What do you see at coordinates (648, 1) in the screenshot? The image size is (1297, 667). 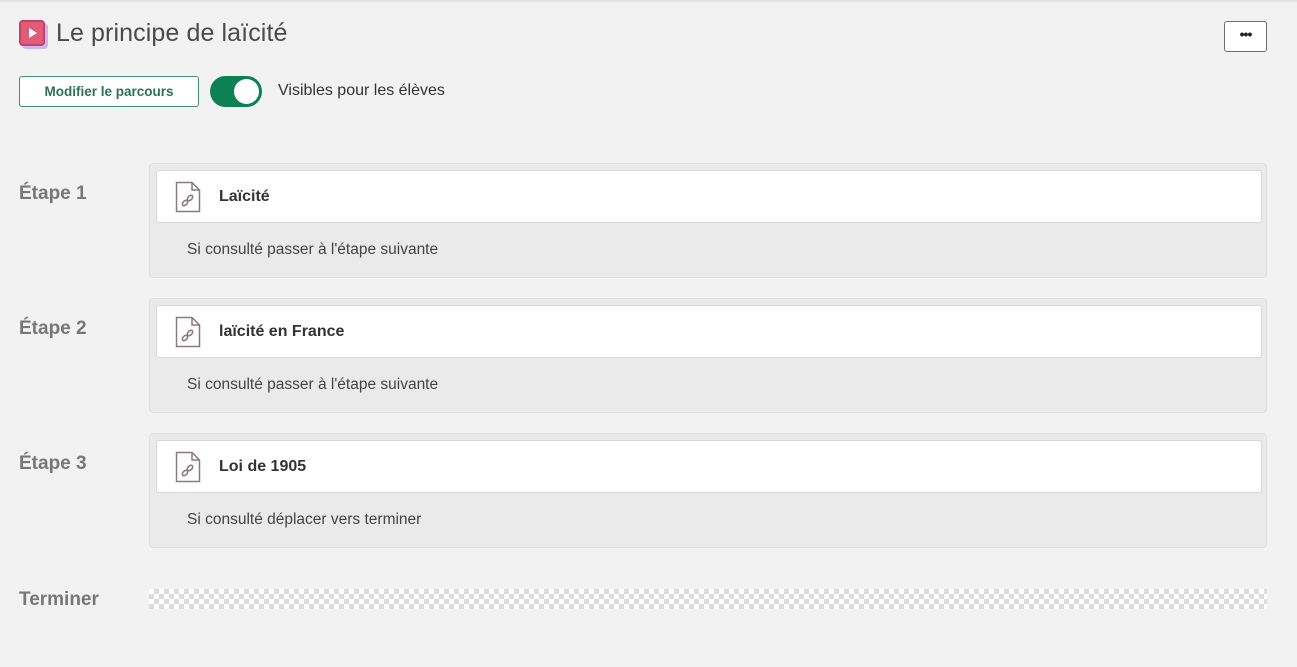 I see `top-shadow` at bounding box center [648, 1].